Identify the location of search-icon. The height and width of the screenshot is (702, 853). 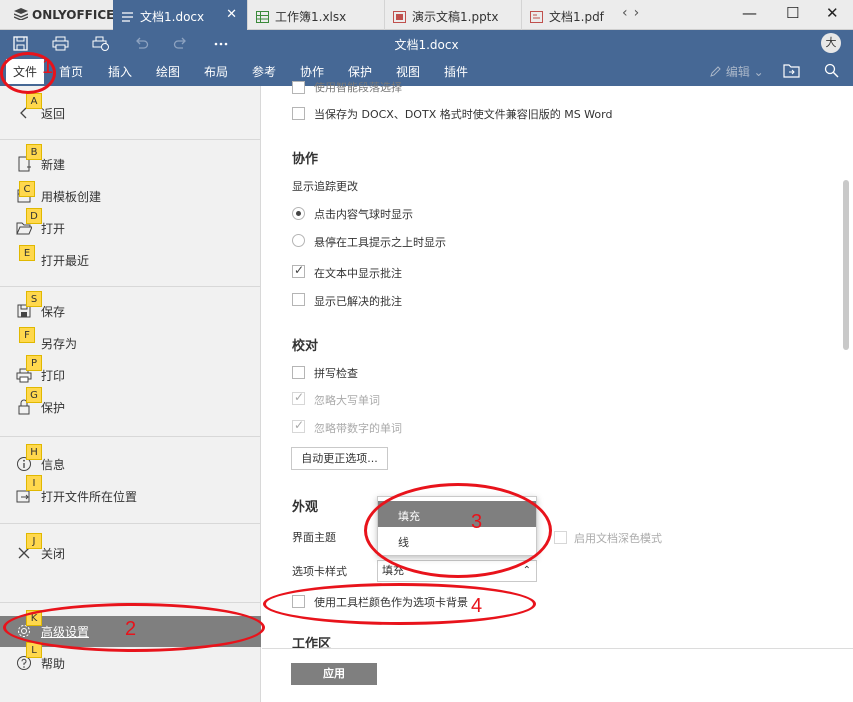
(831, 72).